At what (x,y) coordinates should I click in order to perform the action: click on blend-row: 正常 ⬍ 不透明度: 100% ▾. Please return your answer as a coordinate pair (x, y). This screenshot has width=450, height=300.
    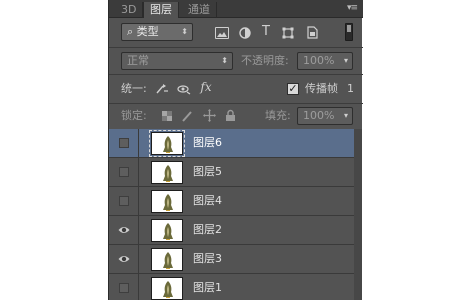
    Looking at the image, I should click on (236, 61).